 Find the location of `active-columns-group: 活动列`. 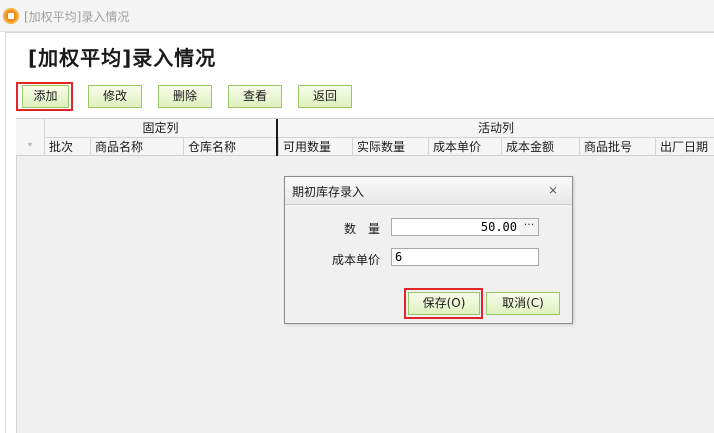

active-columns-group: 活动列 is located at coordinates (495, 128).